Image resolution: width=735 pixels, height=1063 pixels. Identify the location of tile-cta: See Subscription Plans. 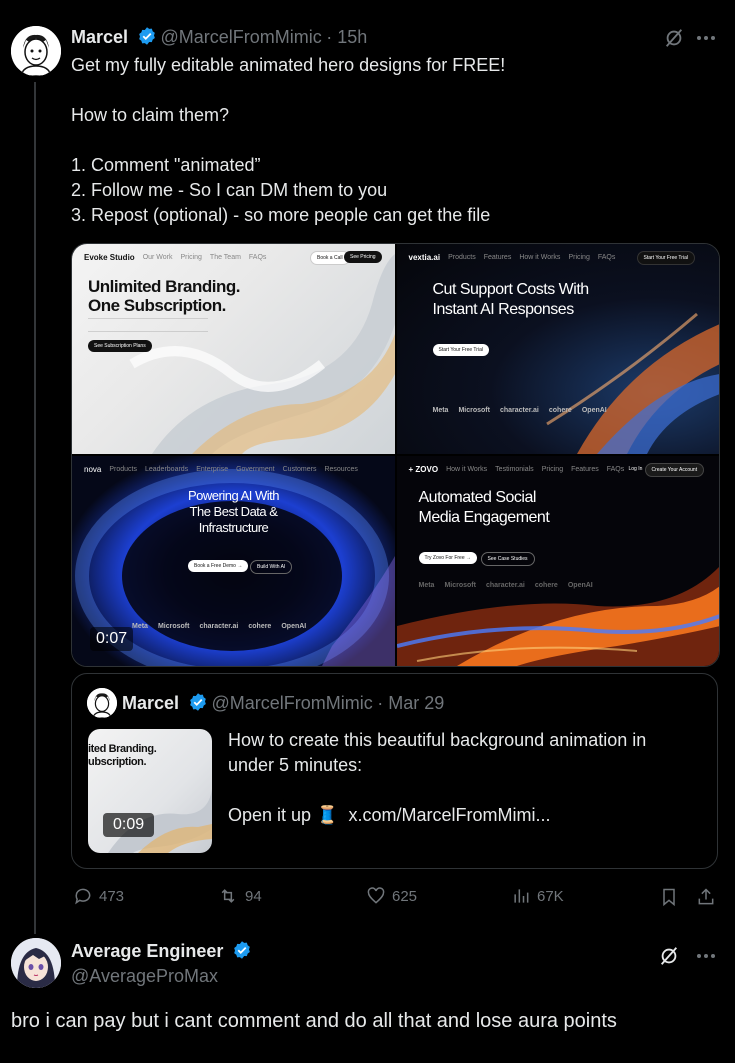
(120, 346).